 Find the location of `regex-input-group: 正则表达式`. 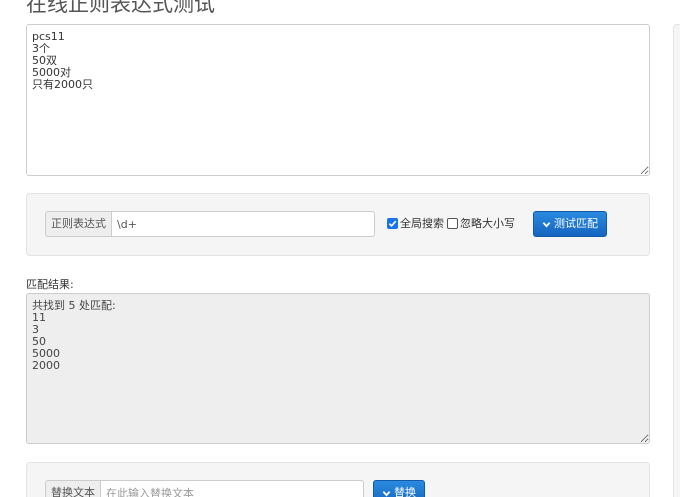

regex-input-group: 正则表达式 is located at coordinates (210, 224).